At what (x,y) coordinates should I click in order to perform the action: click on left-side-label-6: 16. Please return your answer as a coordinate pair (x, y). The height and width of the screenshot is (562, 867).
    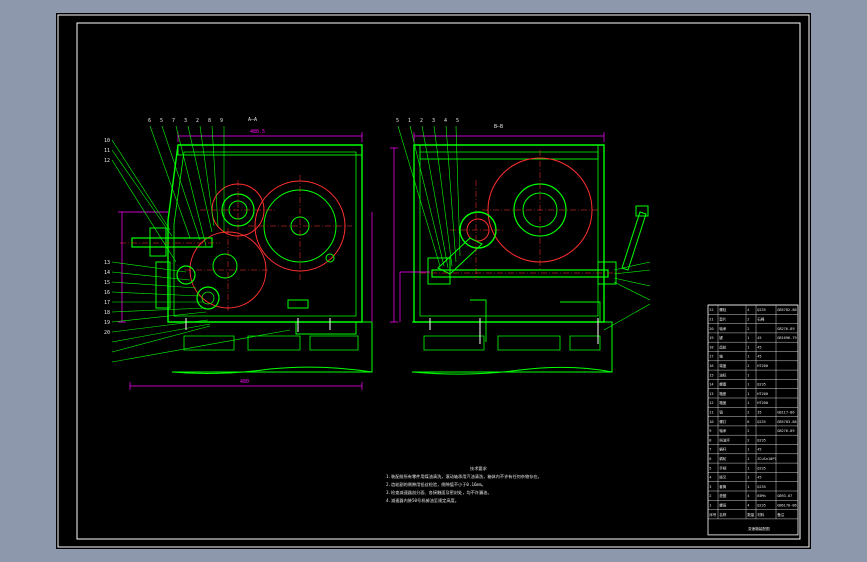
    Looking at the image, I should click on (107, 293).